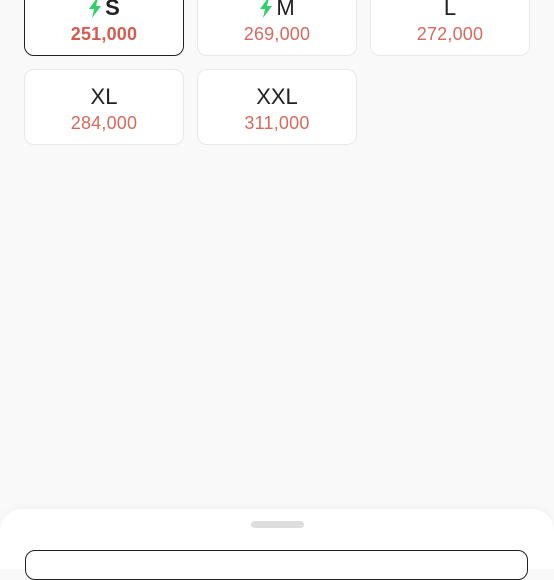  Describe the element at coordinates (450, 34) in the screenshot. I see `size-price: 272,000` at that location.